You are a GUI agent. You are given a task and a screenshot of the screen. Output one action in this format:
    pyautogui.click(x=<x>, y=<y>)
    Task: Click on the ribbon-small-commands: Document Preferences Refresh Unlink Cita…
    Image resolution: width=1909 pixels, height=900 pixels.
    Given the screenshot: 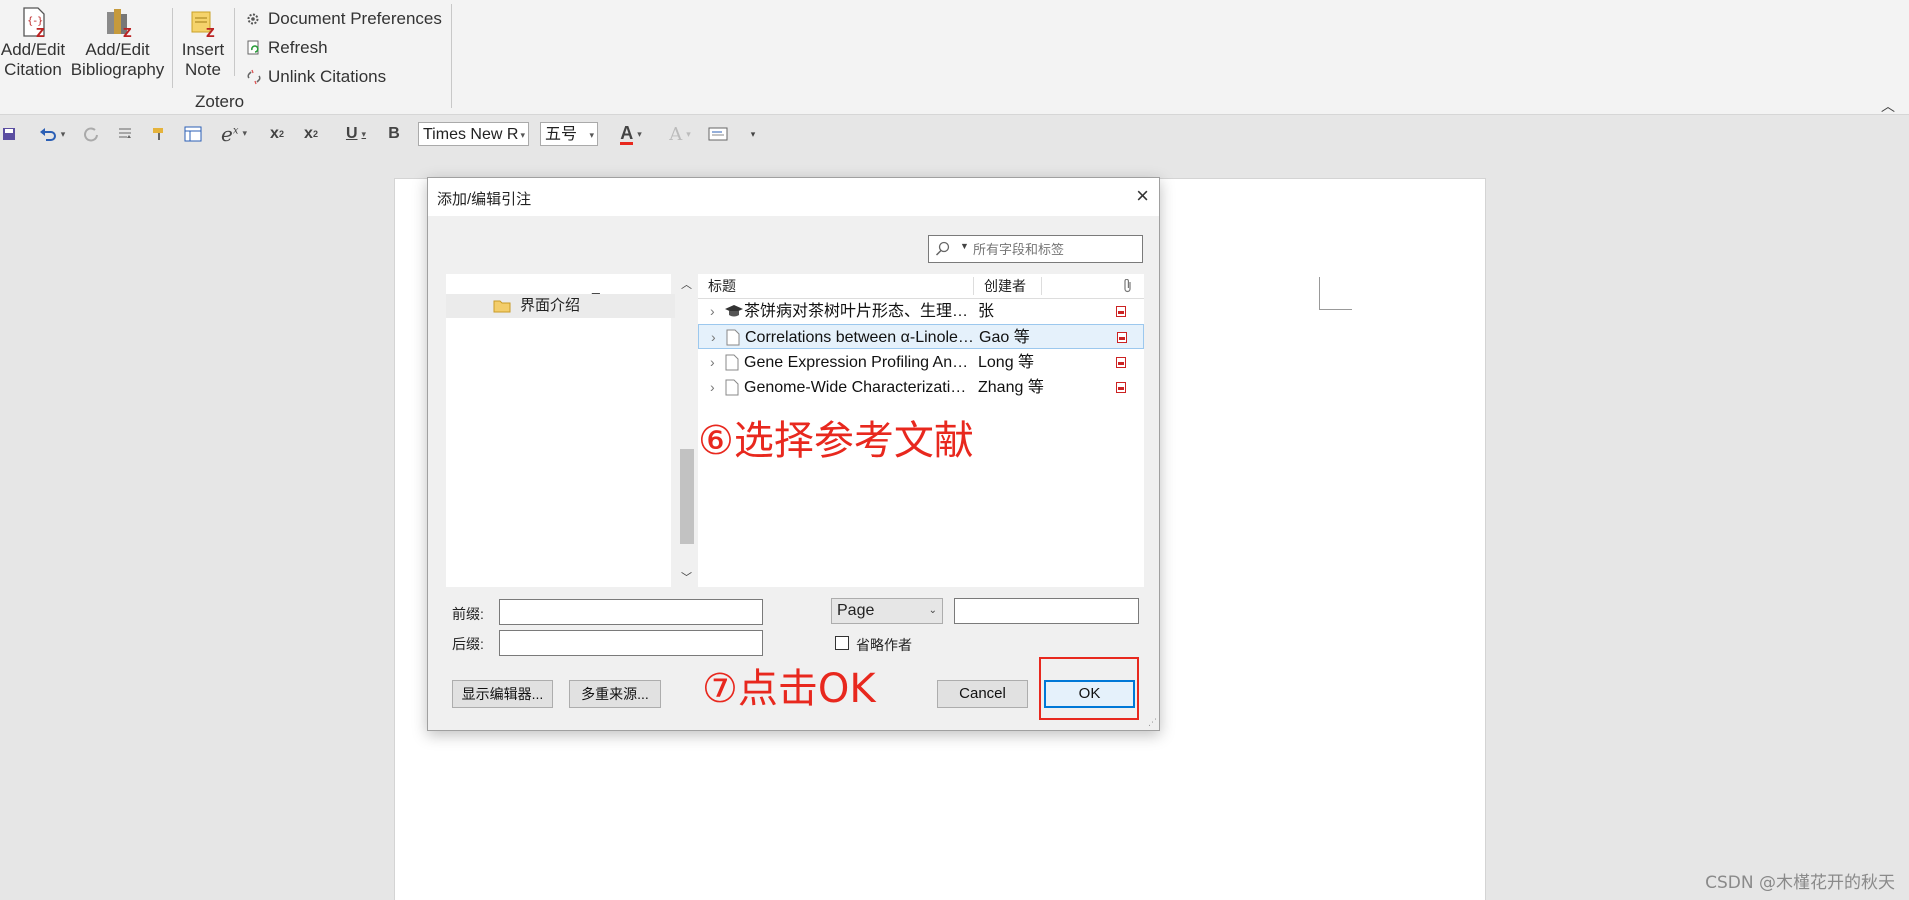 What is the action you would take?
    pyautogui.click(x=344, y=47)
    